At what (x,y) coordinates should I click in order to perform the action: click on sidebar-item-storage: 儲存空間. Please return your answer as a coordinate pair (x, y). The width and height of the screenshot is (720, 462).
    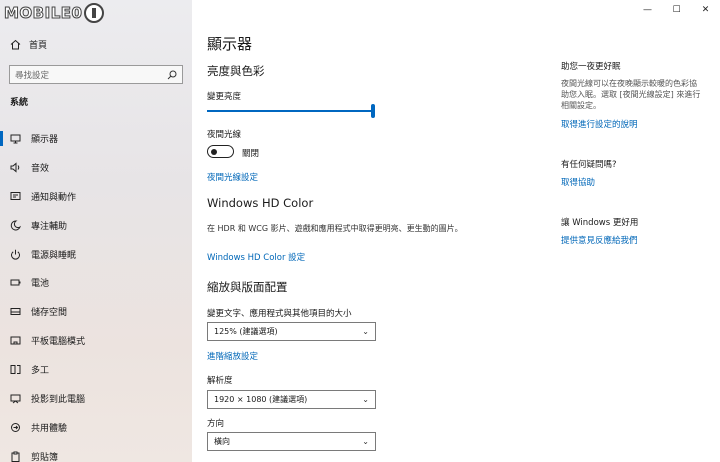
    Looking at the image, I should click on (96, 311).